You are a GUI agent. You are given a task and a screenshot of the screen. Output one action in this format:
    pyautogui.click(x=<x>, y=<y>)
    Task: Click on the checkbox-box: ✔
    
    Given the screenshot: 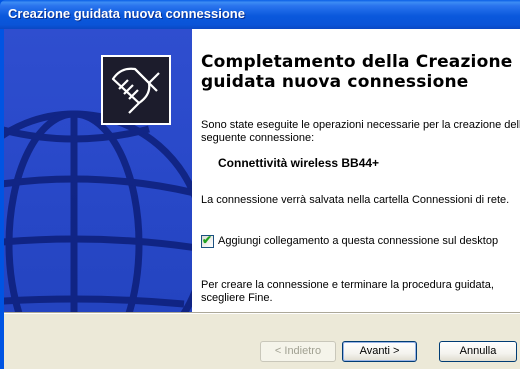 What is the action you would take?
    pyautogui.click(x=207, y=240)
    